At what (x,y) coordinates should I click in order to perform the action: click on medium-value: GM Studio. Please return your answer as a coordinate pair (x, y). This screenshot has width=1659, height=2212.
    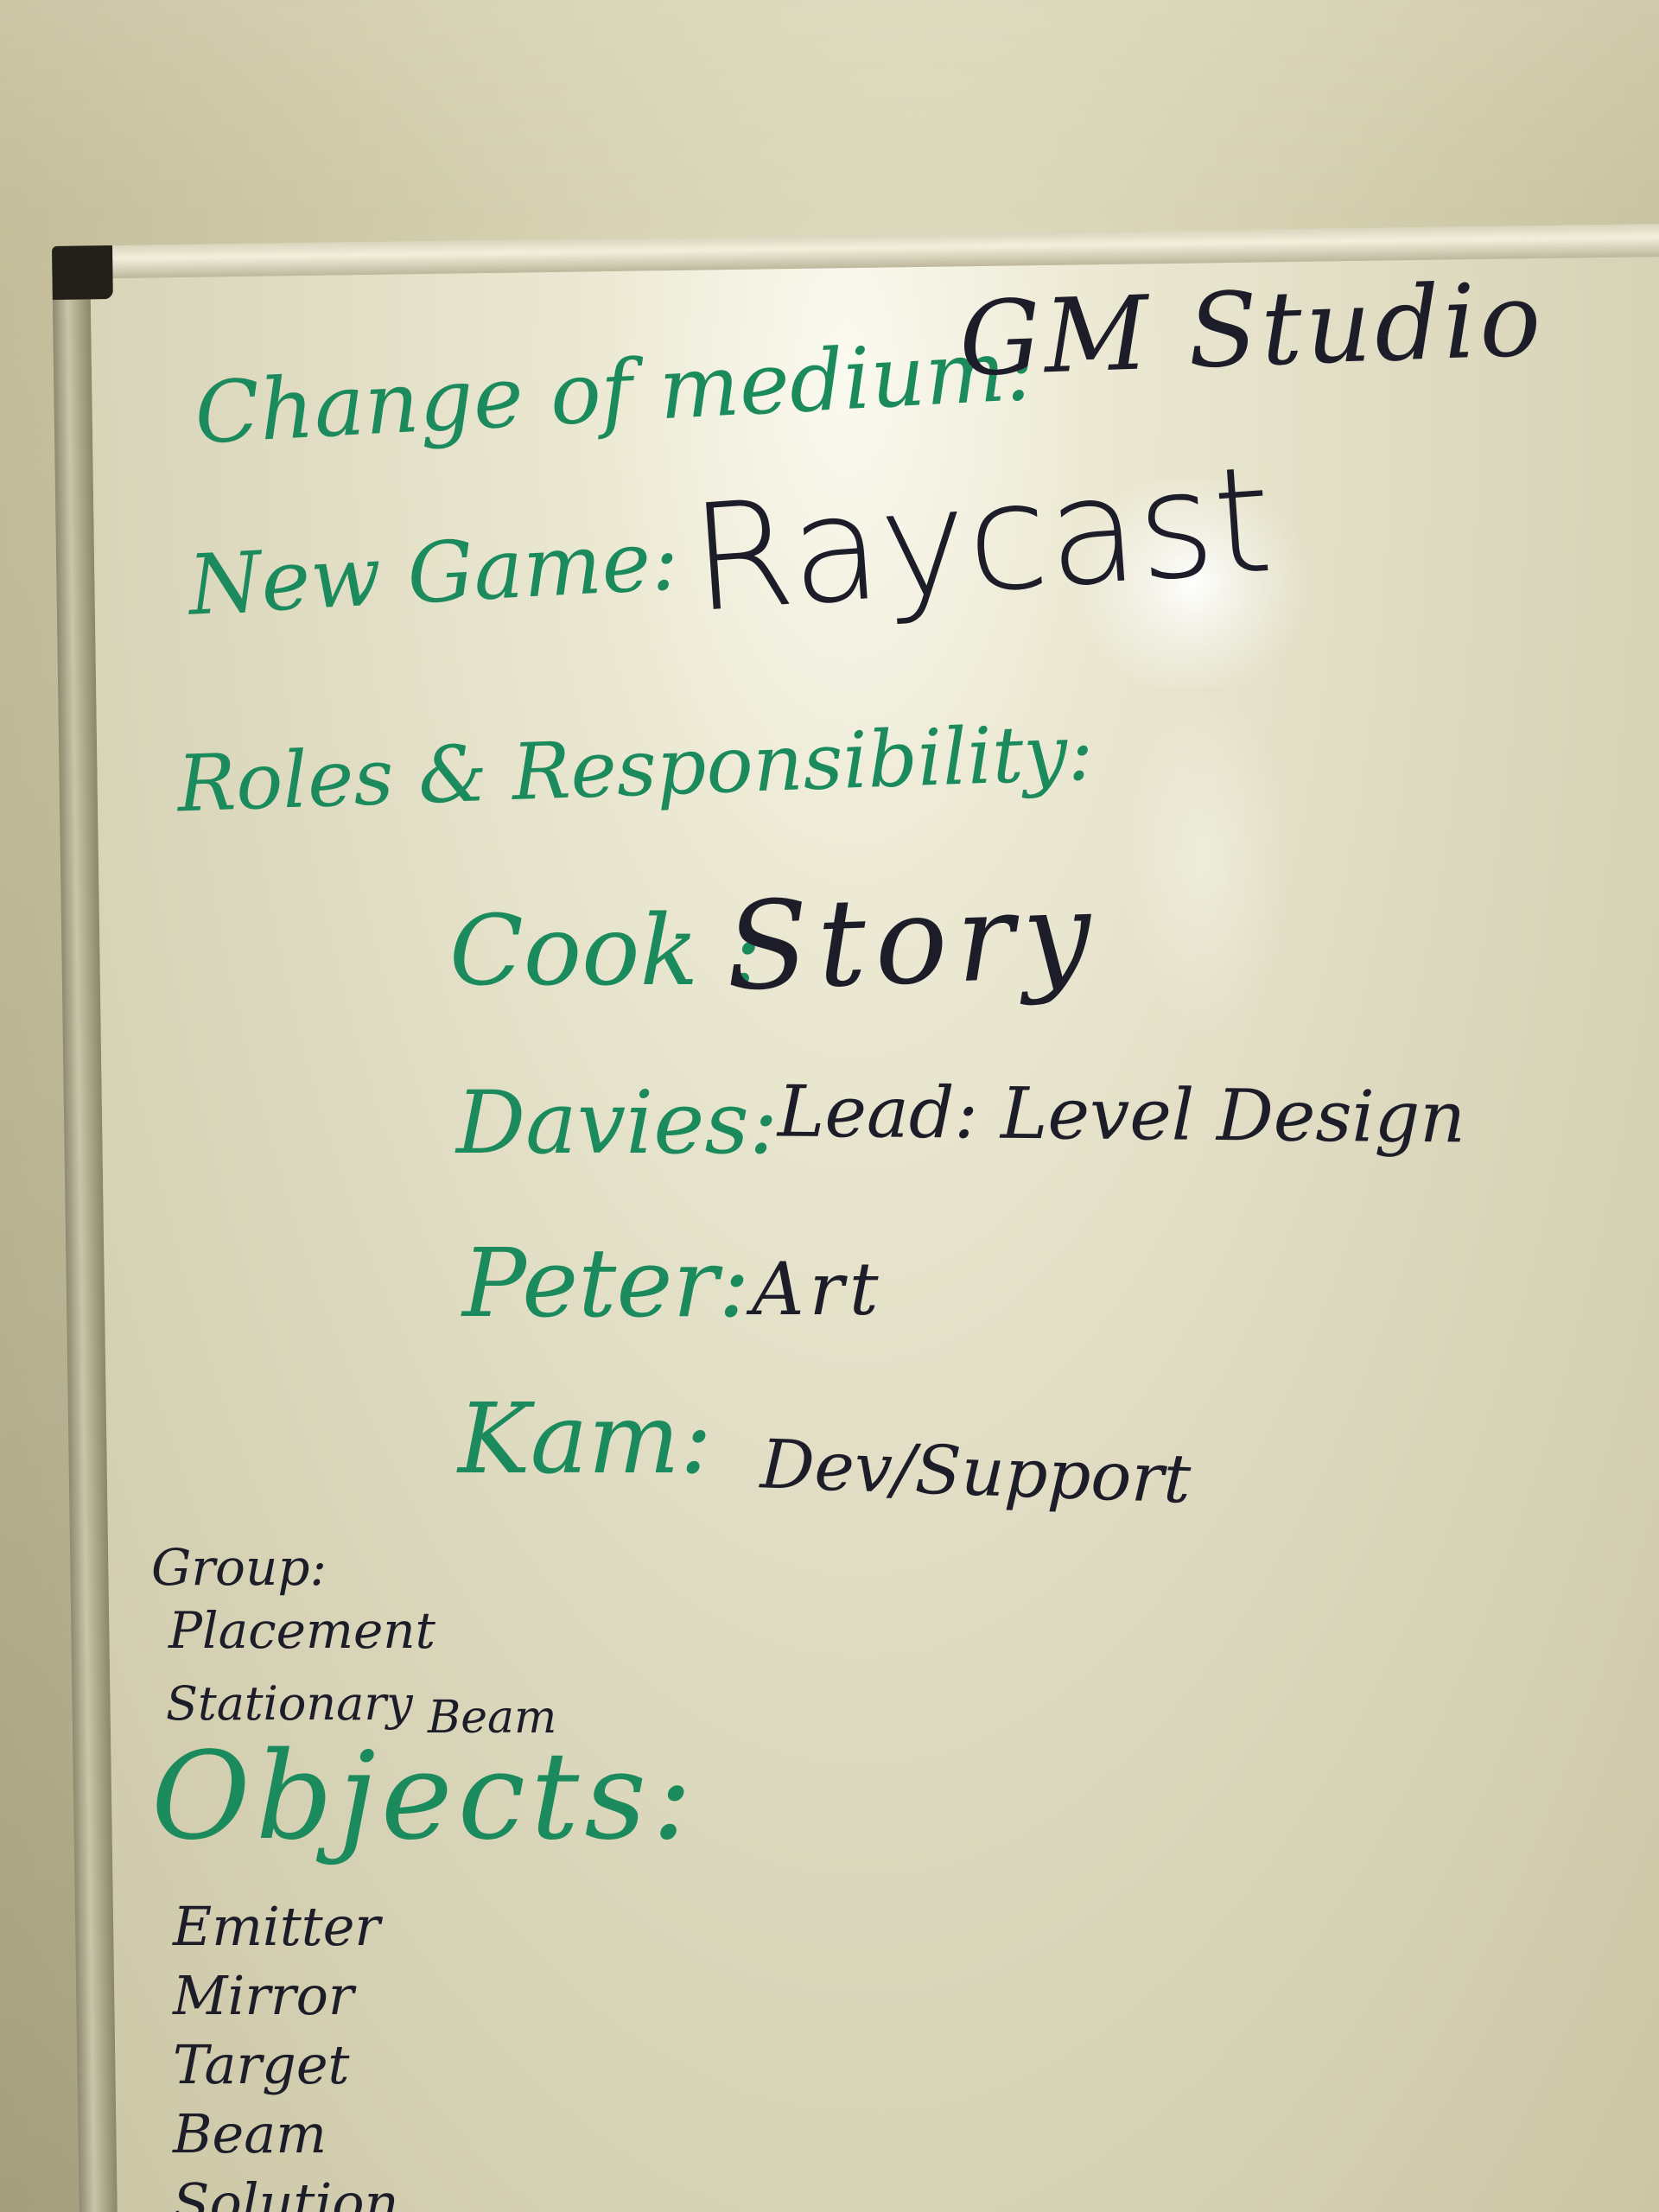
    Looking at the image, I should click on (1252, 329).